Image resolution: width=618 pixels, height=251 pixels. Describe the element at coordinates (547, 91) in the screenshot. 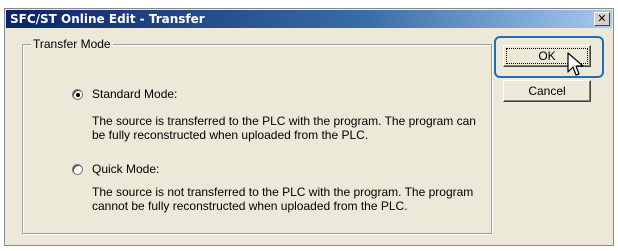

I see `cancel-button: Cancel` at that location.